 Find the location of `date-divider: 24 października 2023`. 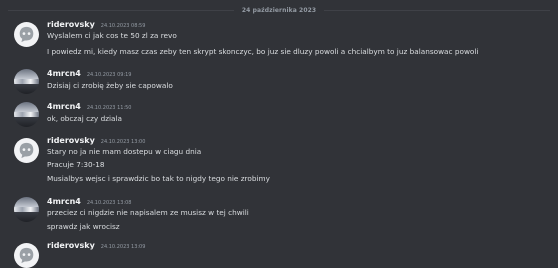

date-divider: 24 października 2023 is located at coordinates (279, 10).